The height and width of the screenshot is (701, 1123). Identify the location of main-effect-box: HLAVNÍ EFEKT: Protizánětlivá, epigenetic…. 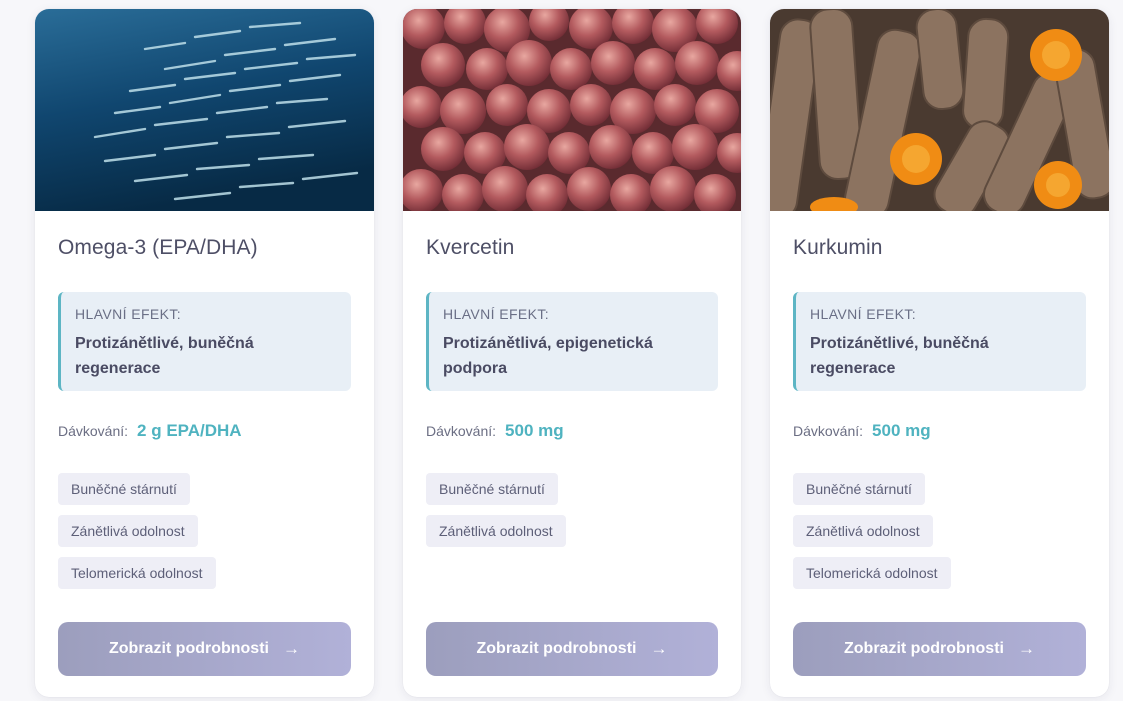
(572, 341).